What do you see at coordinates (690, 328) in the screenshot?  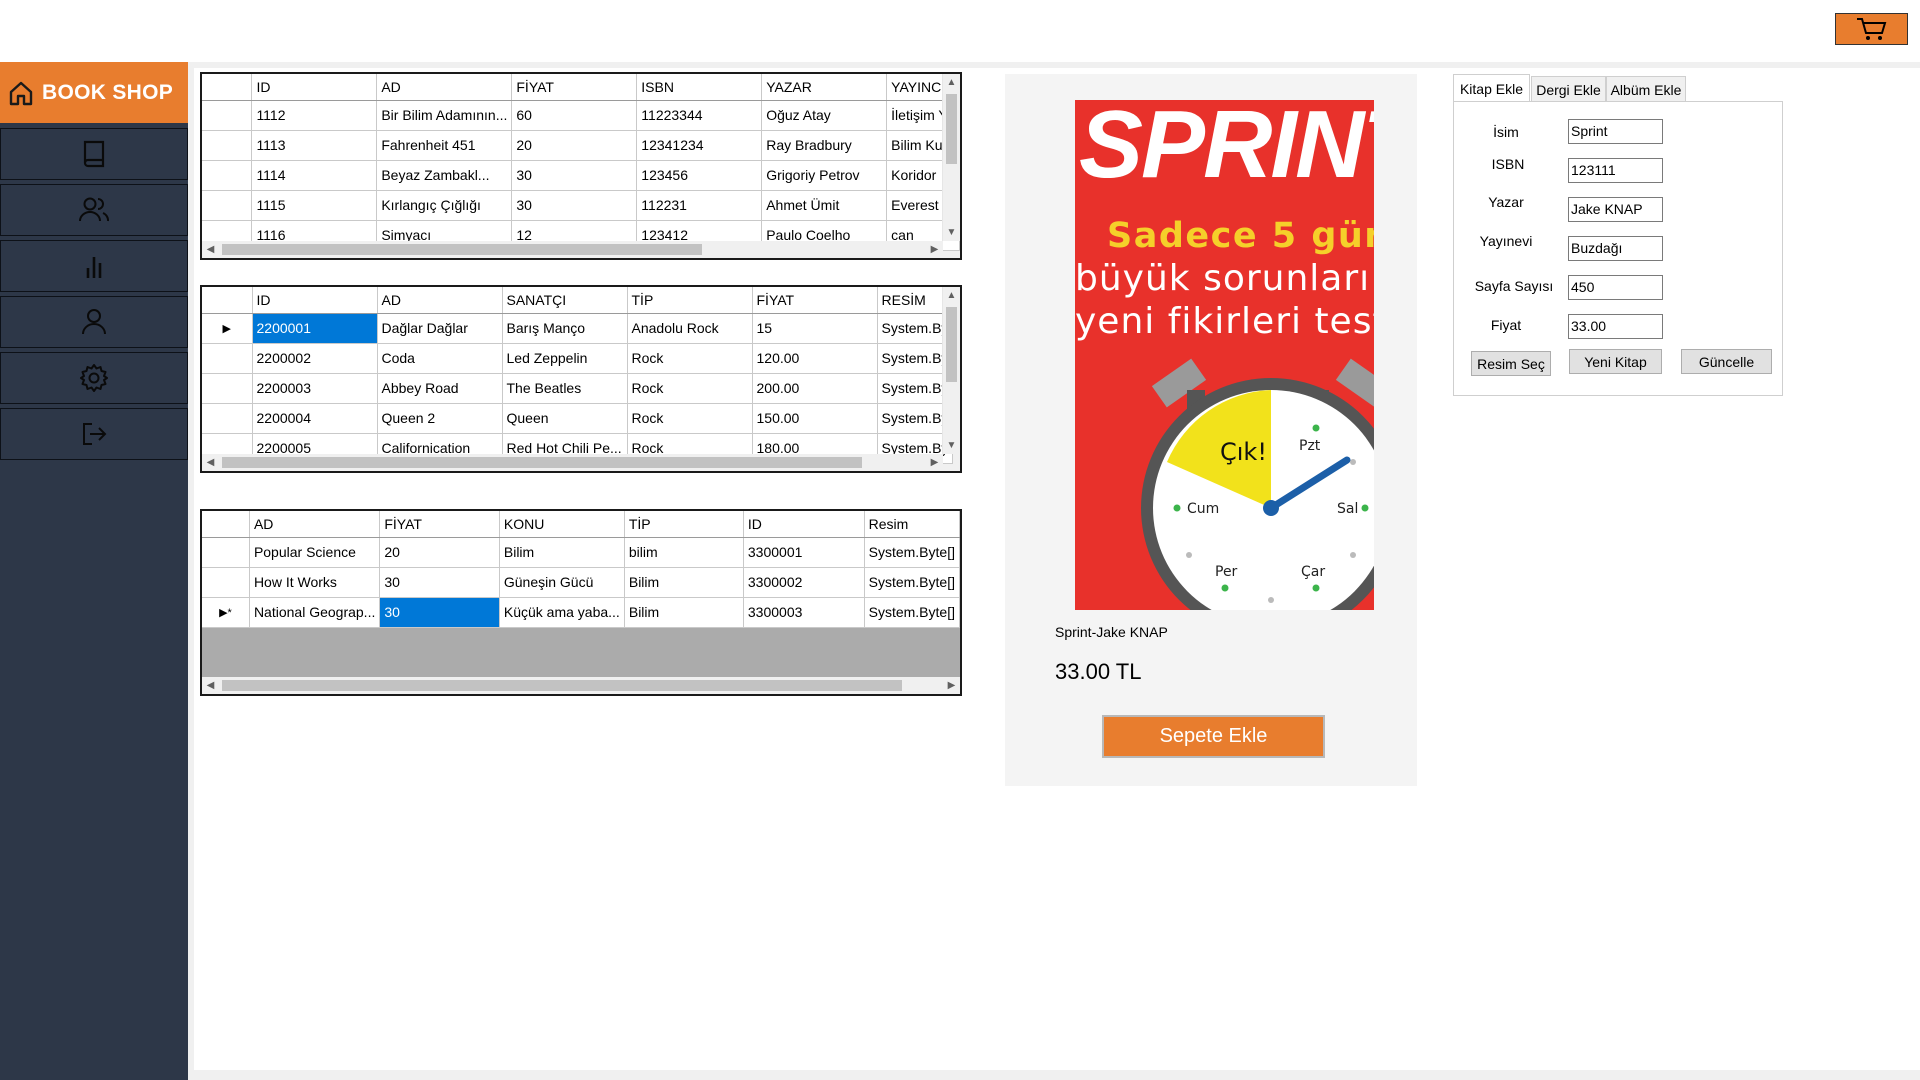 I see `table-cell: Anadolu Rock` at bounding box center [690, 328].